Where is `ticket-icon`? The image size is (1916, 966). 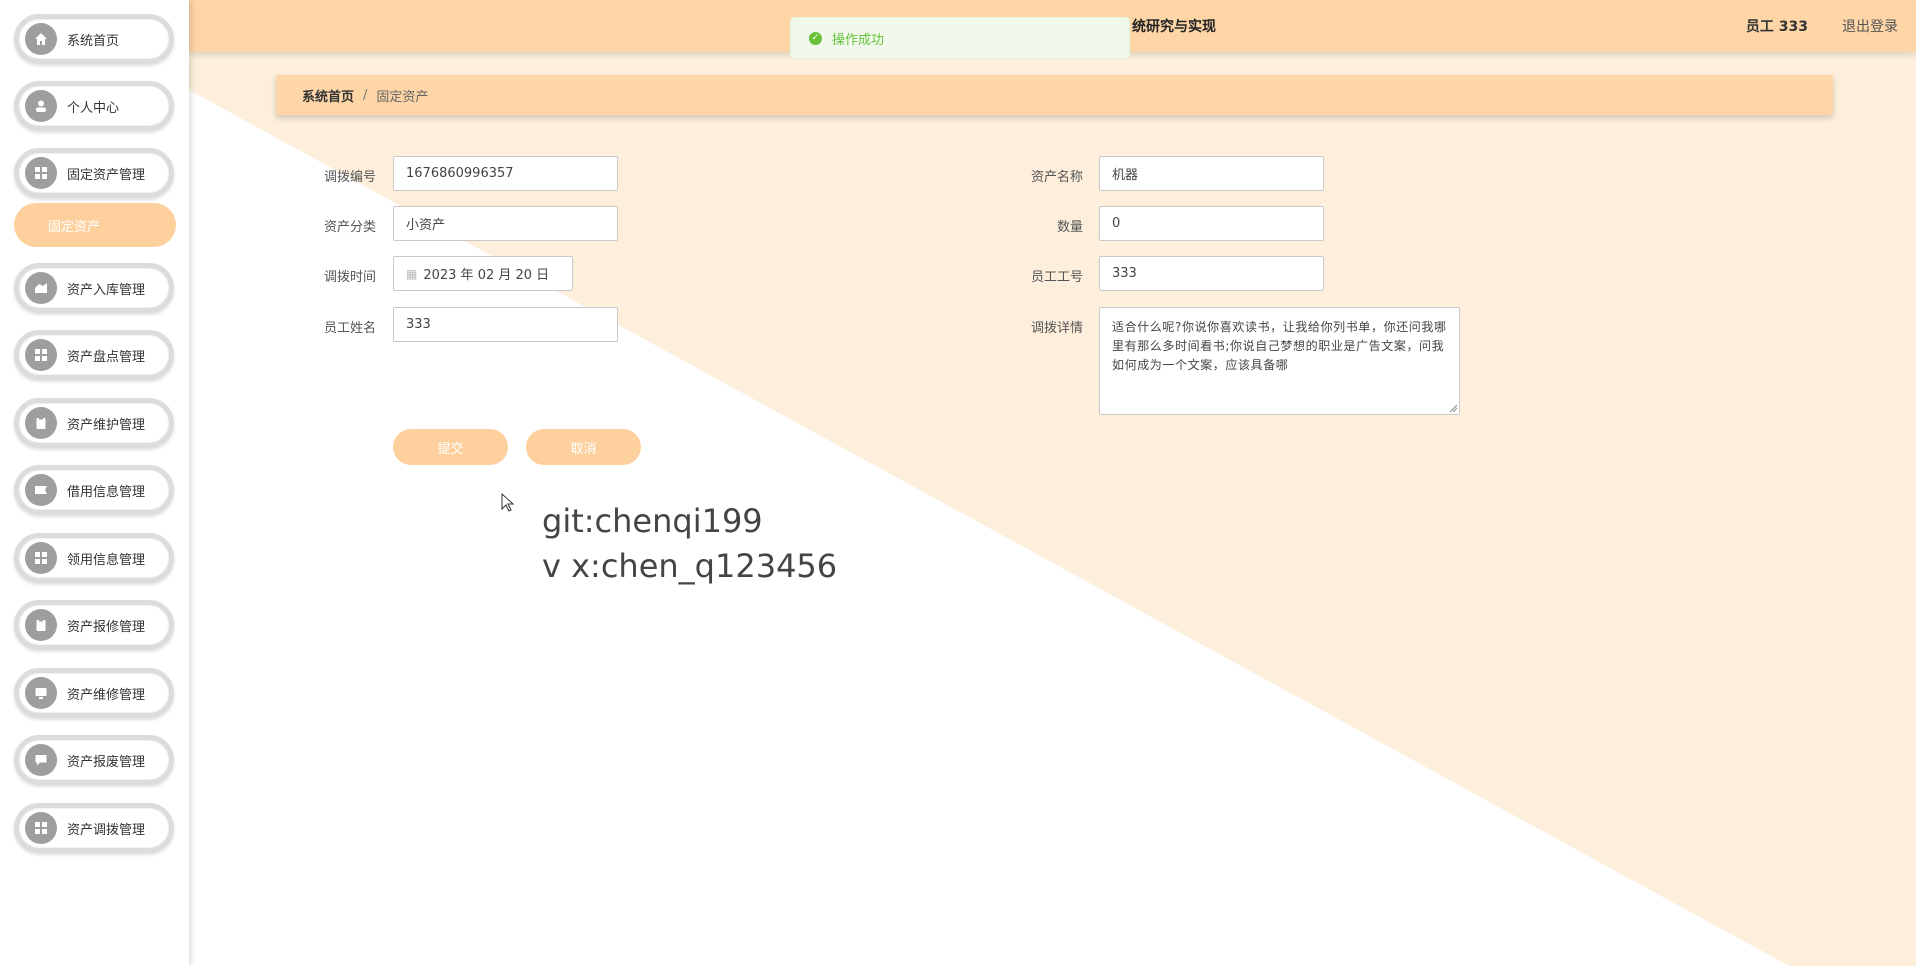
ticket-icon is located at coordinates (41, 490).